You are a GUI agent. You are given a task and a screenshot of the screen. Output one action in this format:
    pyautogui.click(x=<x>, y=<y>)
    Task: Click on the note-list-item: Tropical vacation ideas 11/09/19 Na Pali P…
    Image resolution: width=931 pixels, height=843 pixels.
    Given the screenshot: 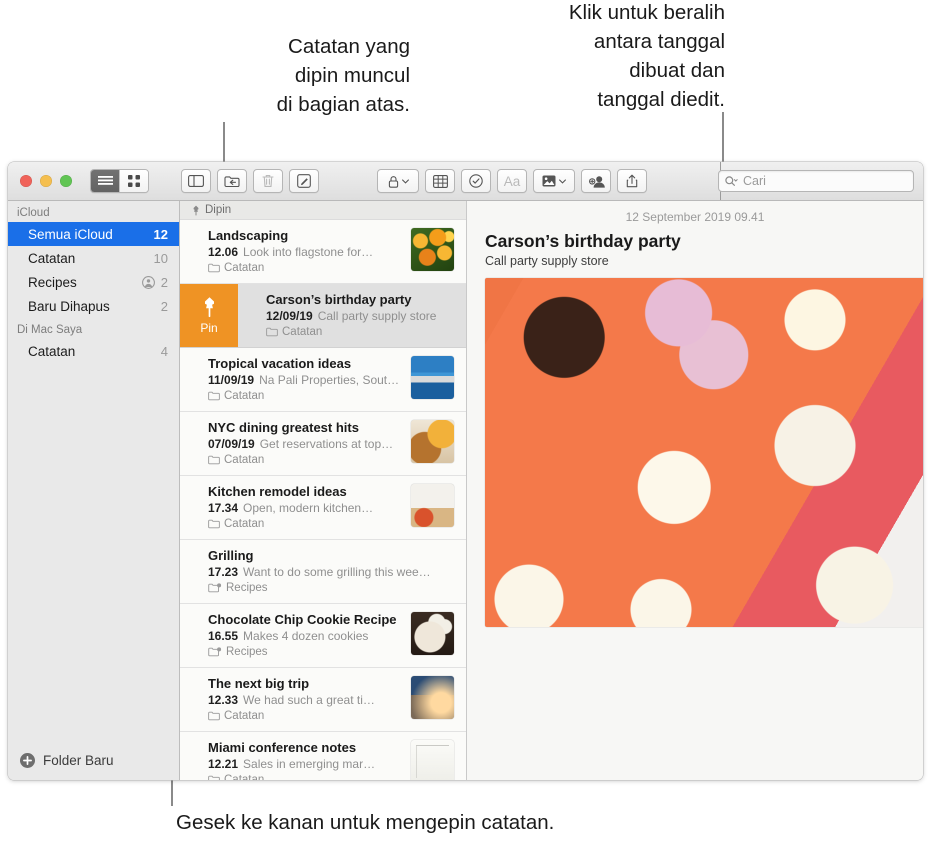 What is the action you would take?
    pyautogui.click(x=323, y=380)
    